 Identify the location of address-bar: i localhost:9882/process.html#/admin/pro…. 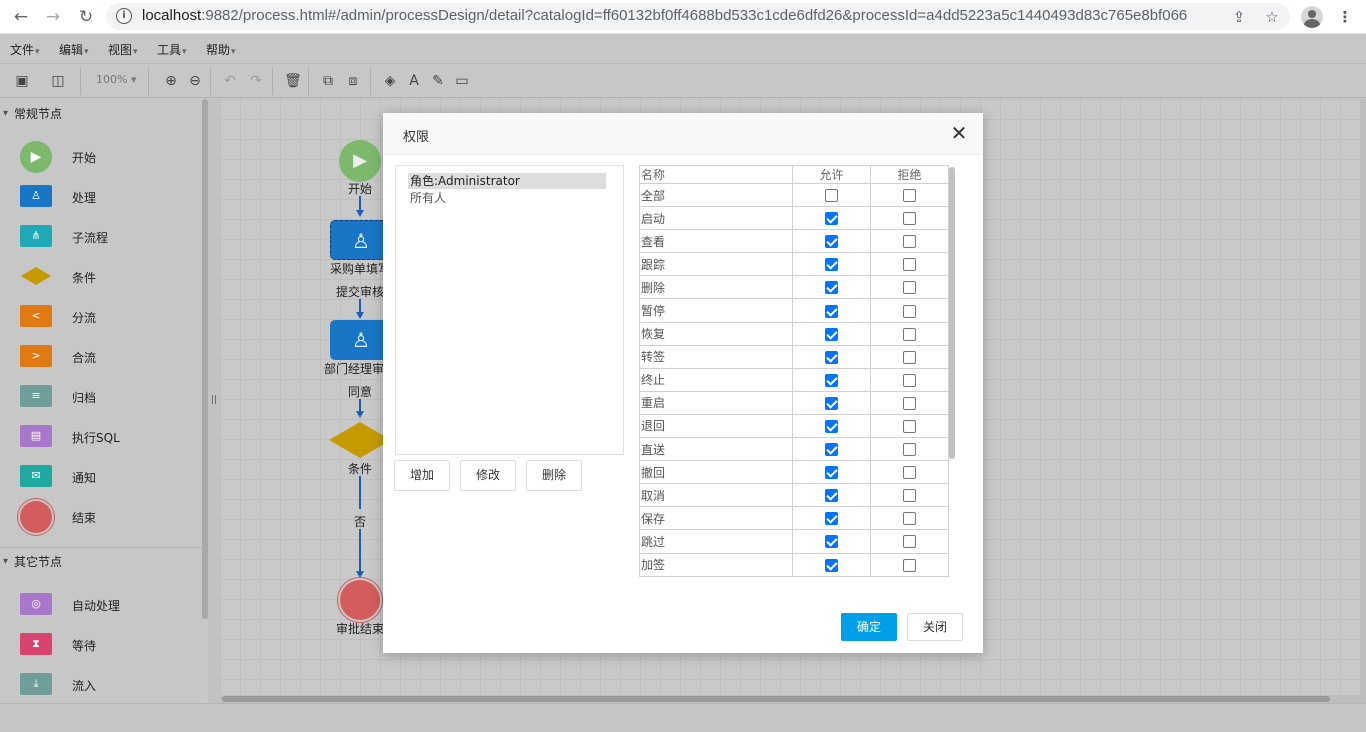
(698, 16).